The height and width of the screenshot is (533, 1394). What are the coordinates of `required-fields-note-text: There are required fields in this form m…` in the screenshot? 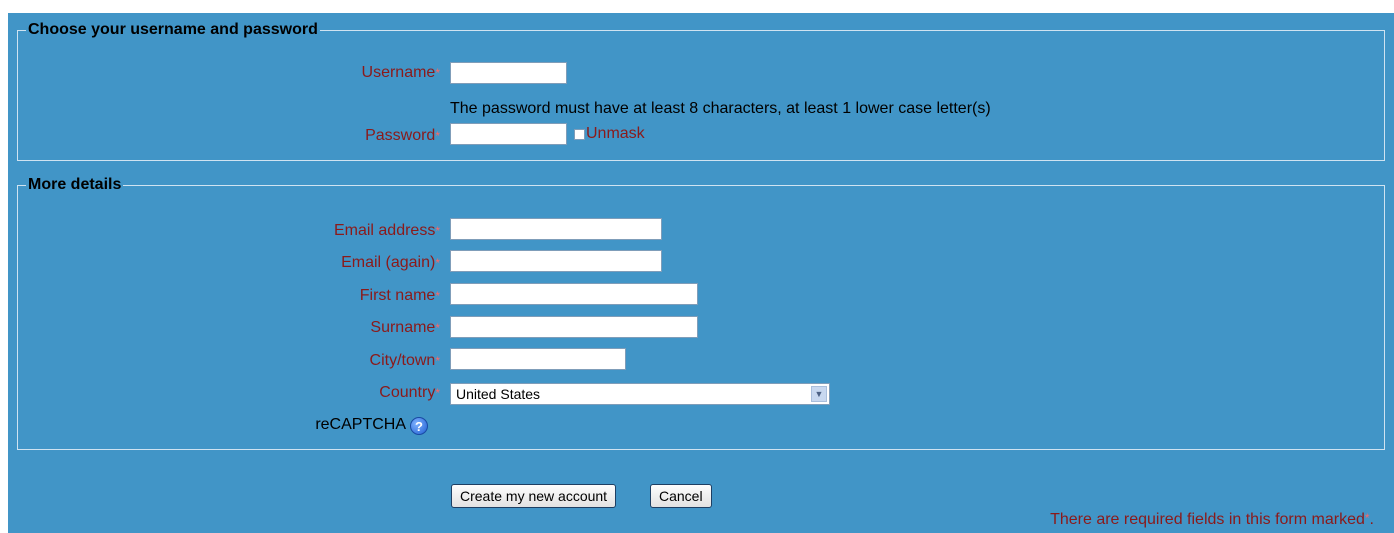 It's located at (1207, 519).